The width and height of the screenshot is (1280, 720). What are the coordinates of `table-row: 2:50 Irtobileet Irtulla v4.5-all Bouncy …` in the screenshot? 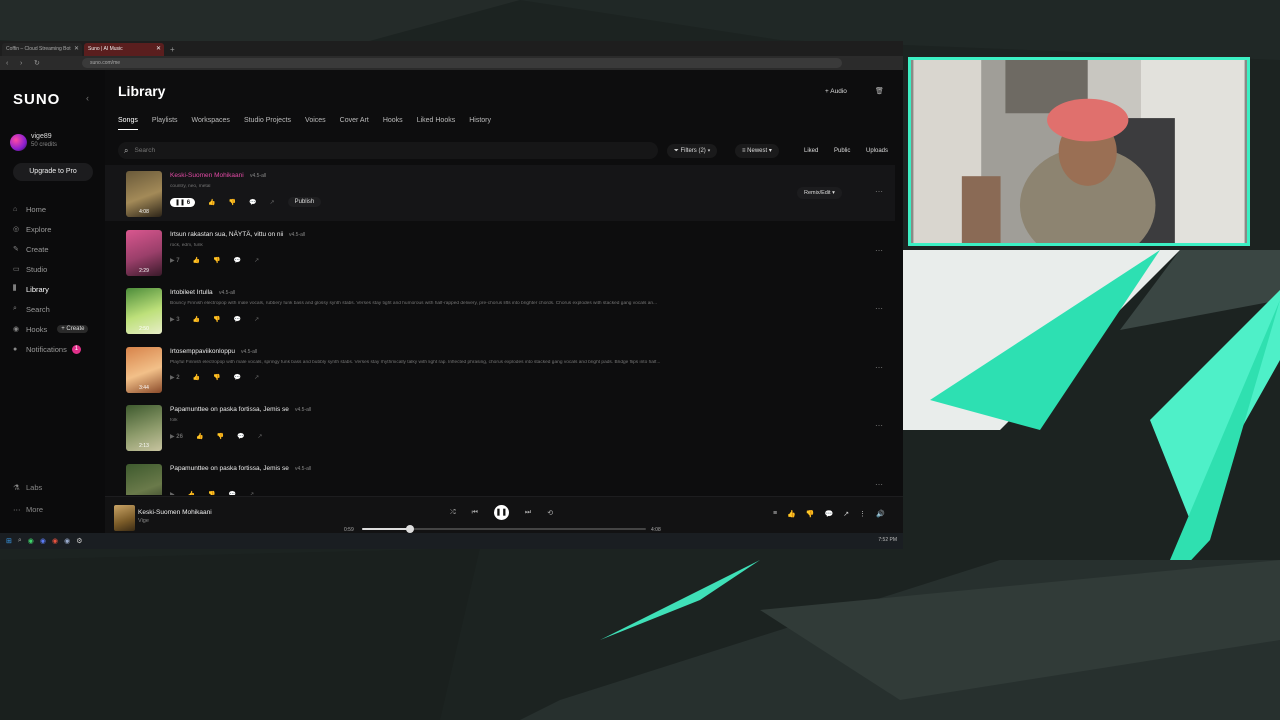 It's located at (500, 310).